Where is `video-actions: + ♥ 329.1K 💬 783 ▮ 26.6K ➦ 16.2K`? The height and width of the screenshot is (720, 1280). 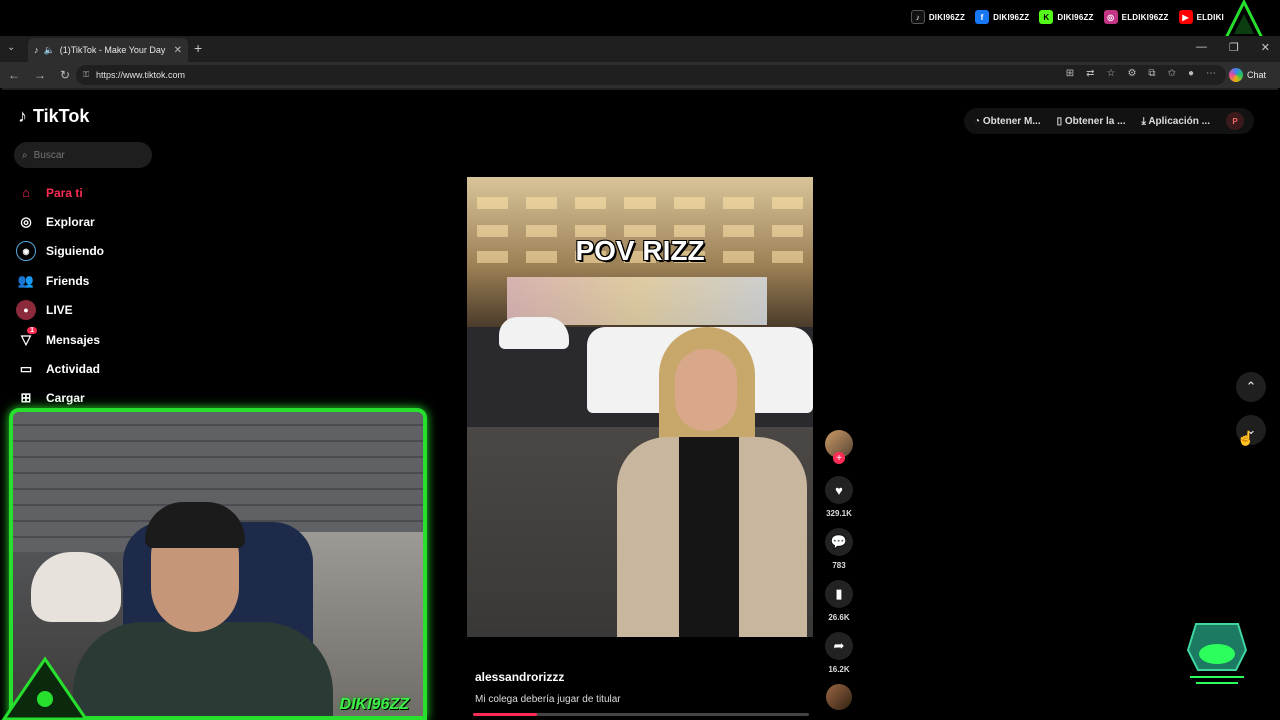 video-actions: + ♥ 329.1K 💬 783 ▮ 26.6K ➦ 16.2K is located at coordinates (839, 570).